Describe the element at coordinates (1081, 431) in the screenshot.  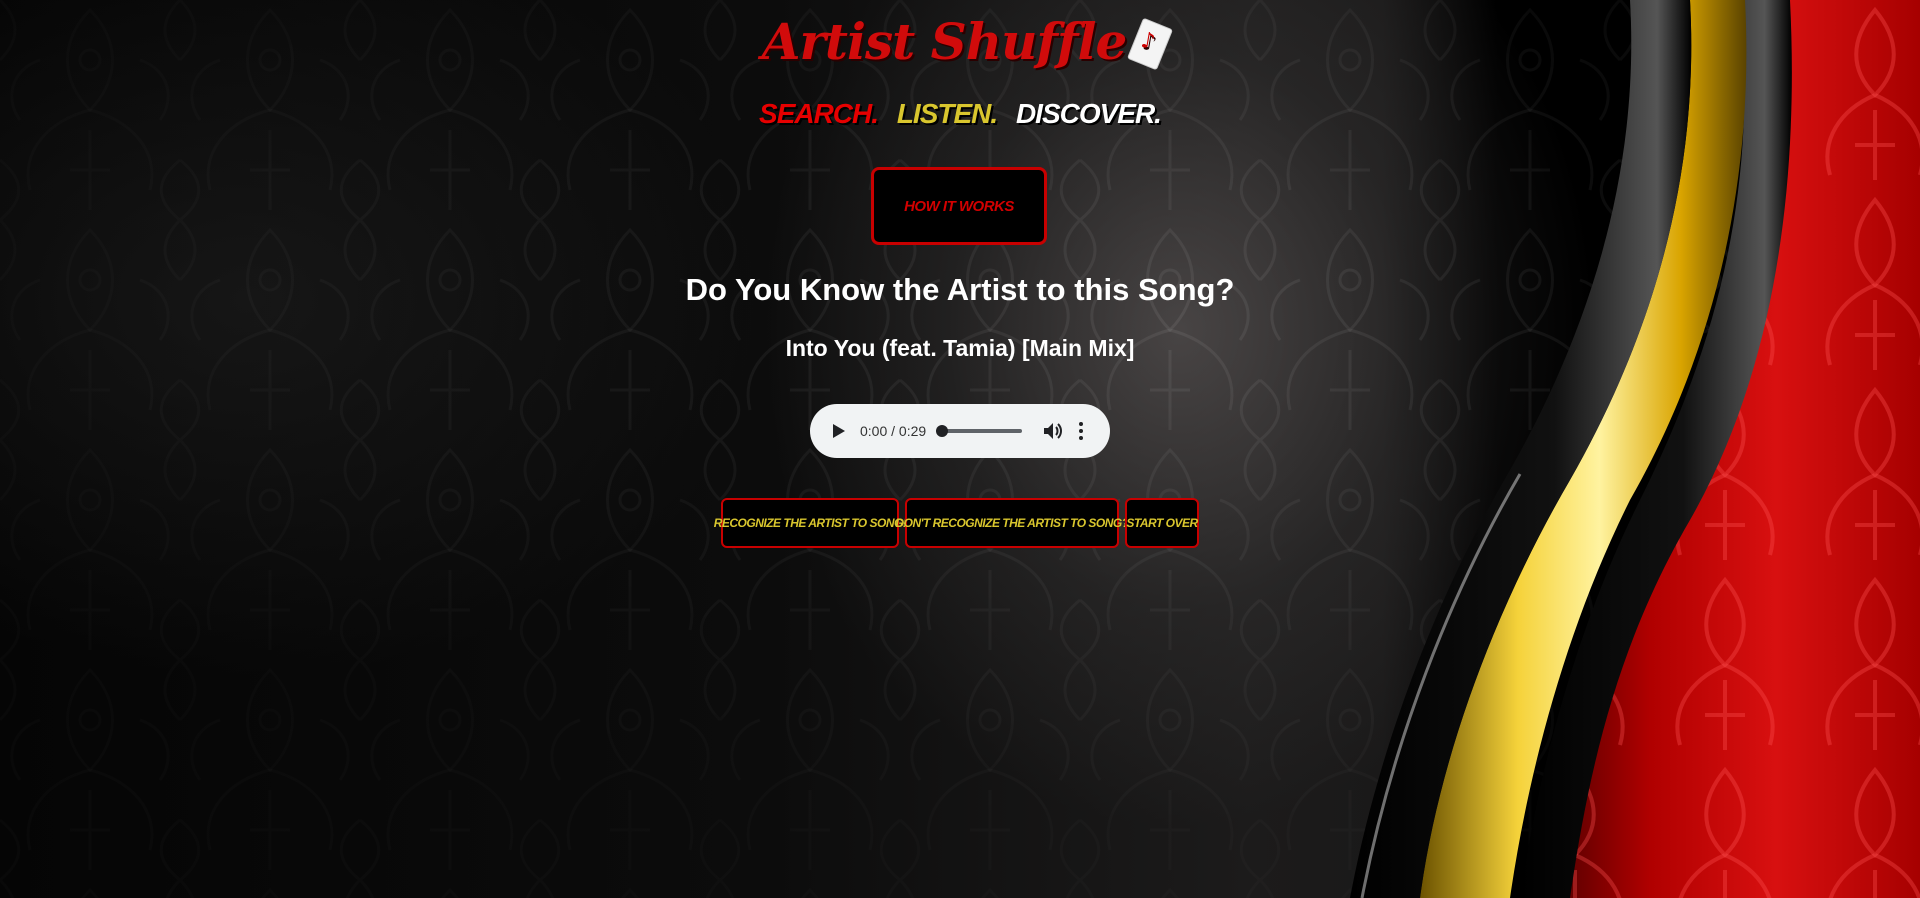
I see `more-vert-icon` at that location.